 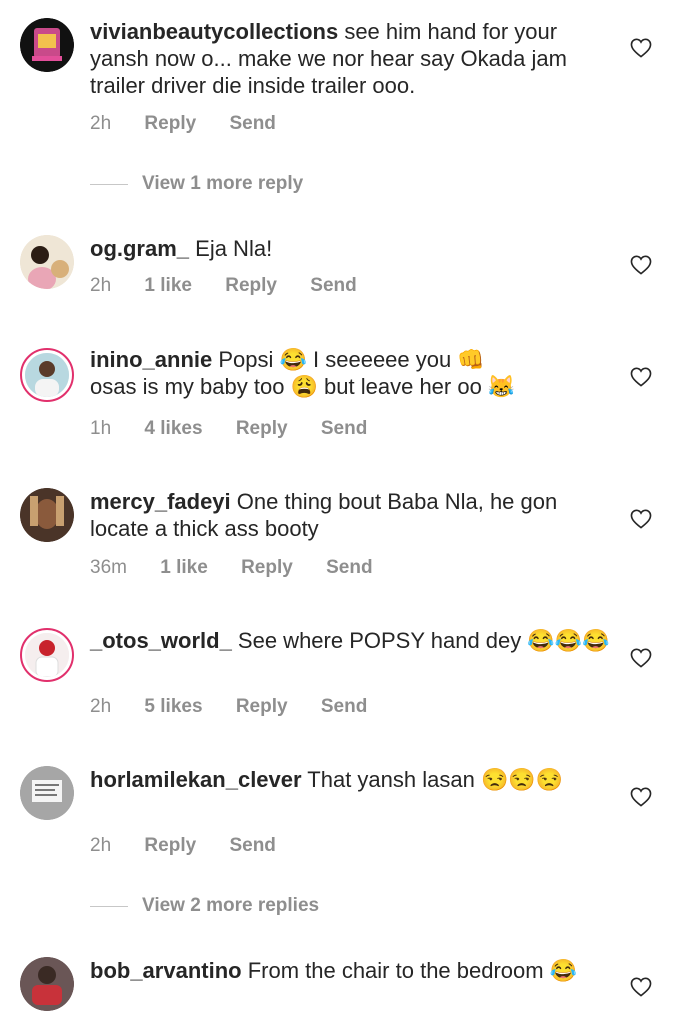 What do you see at coordinates (196, 779) in the screenshot?
I see `comment-username: horlamilekan_clever` at bounding box center [196, 779].